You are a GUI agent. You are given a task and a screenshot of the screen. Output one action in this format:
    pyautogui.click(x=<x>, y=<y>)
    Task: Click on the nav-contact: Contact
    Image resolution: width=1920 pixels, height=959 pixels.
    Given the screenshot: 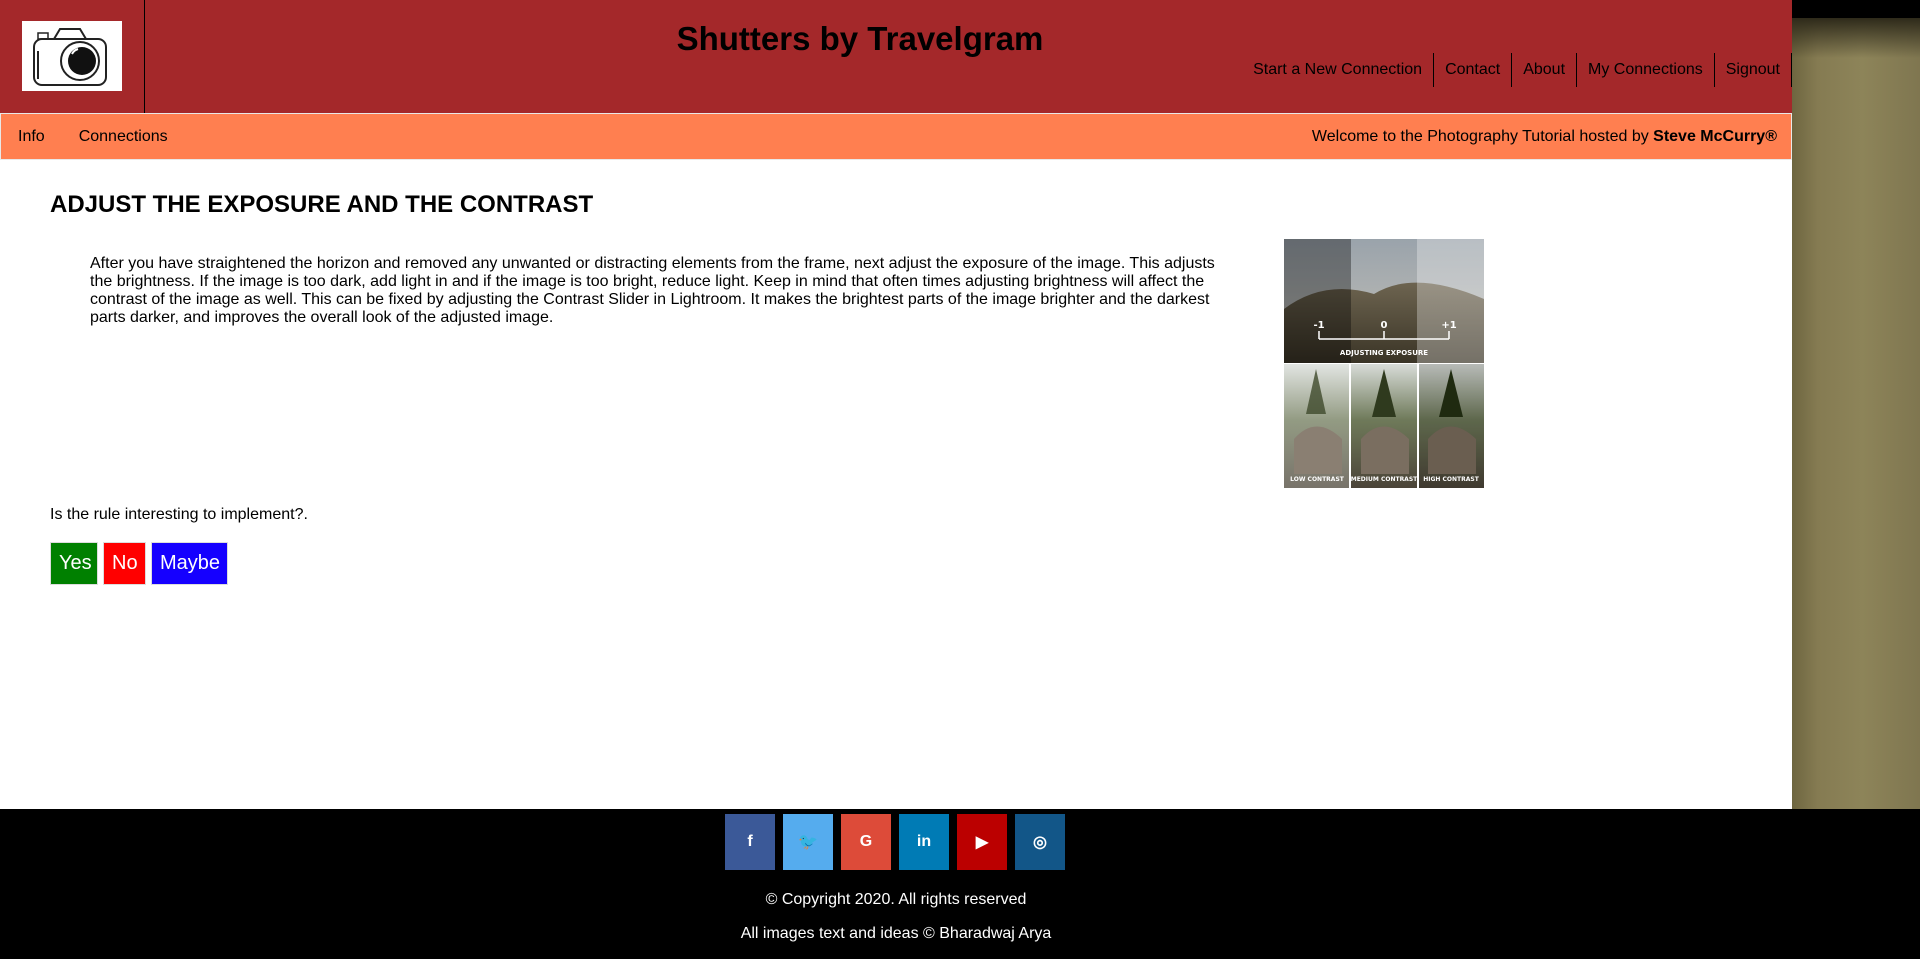 What is the action you would take?
    pyautogui.click(x=1473, y=70)
    